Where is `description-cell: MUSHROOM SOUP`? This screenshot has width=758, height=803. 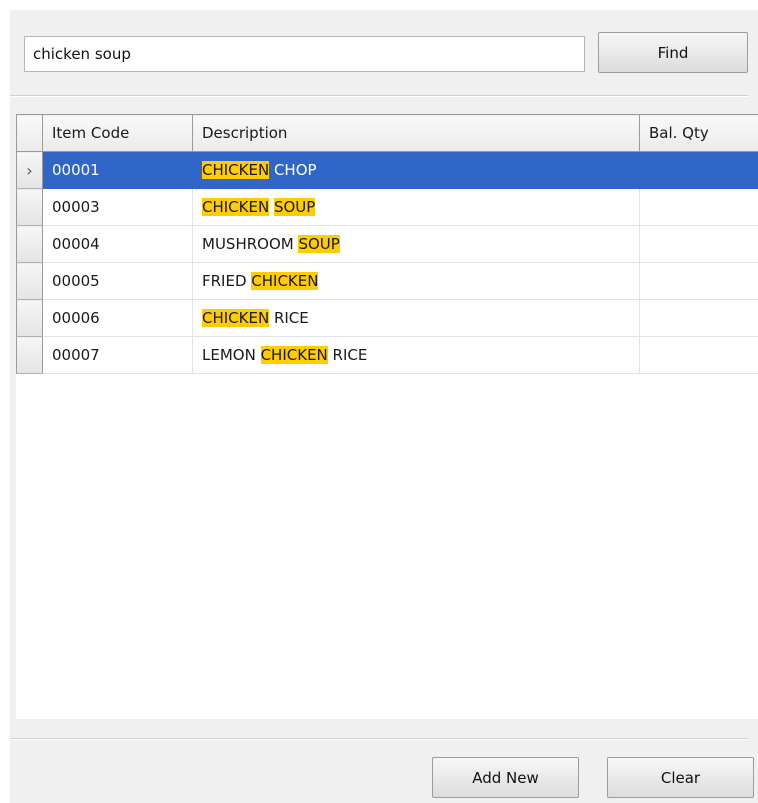 description-cell: MUSHROOM SOUP is located at coordinates (416, 244).